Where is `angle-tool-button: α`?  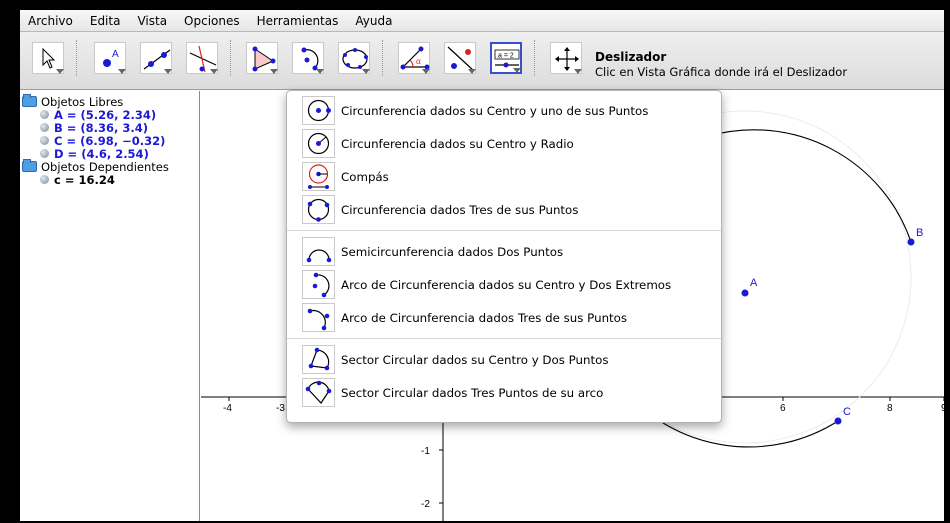 angle-tool-button: α is located at coordinates (414, 58).